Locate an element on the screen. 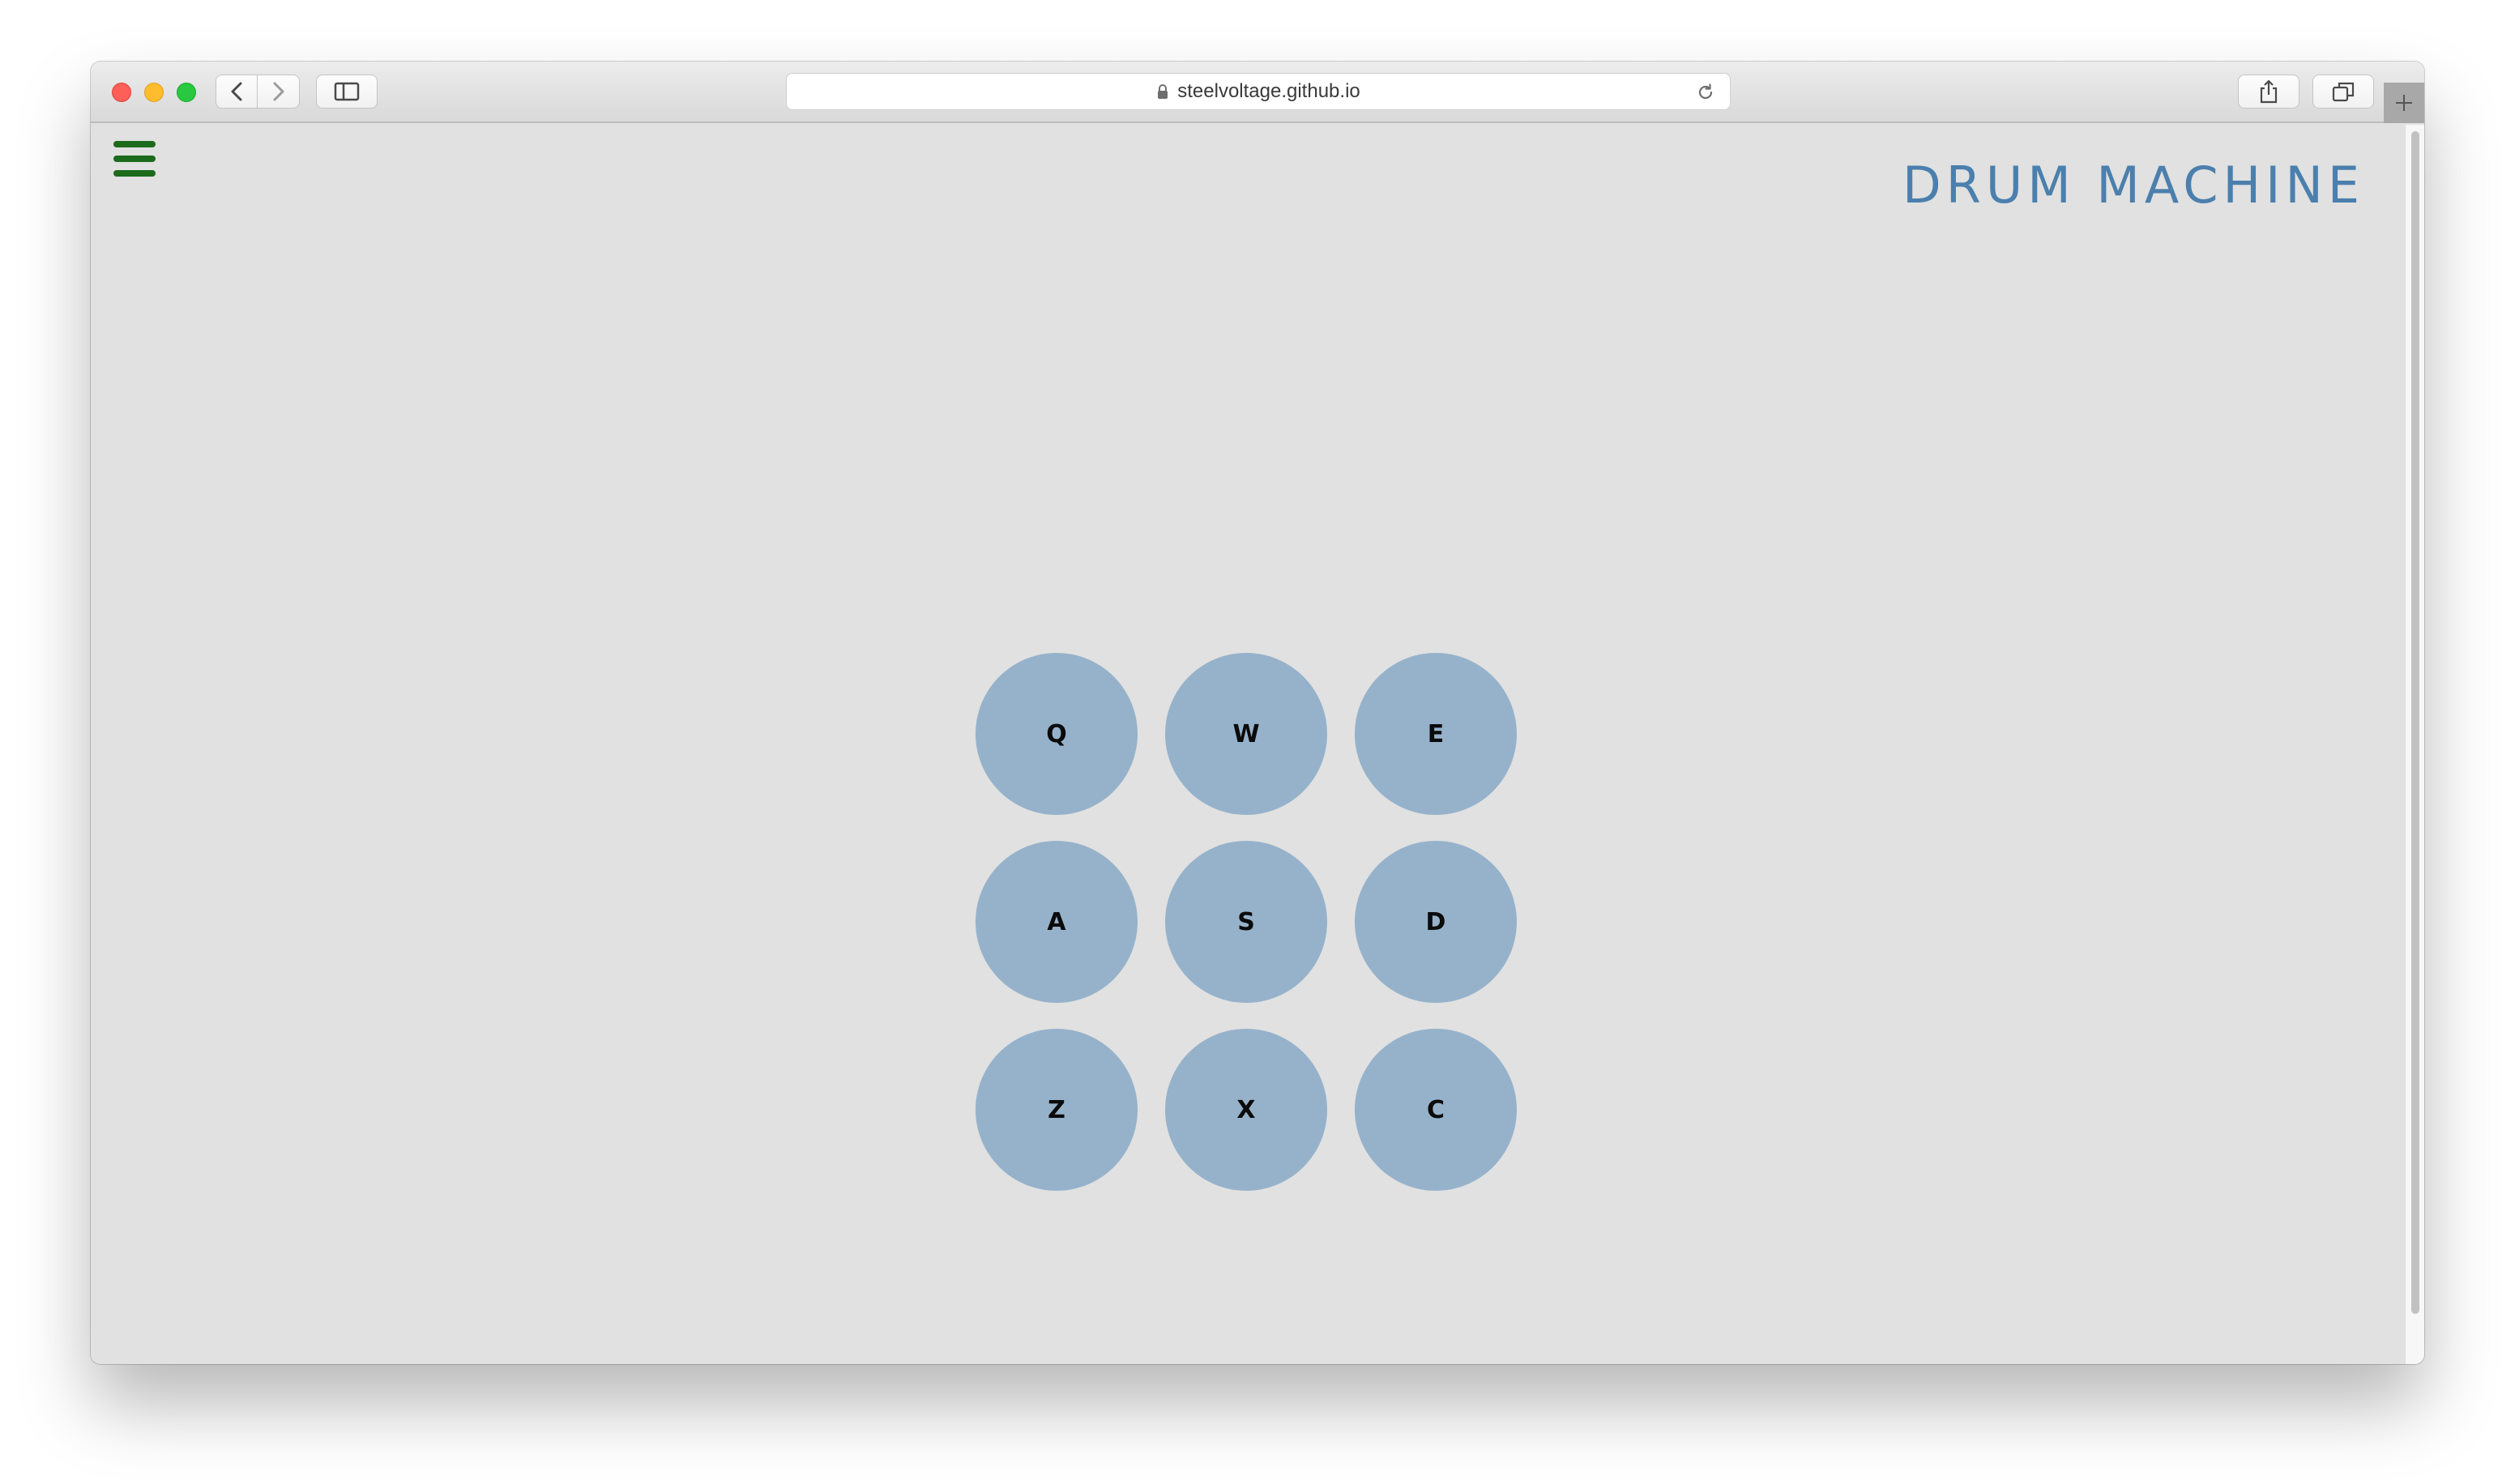  new-tab-button is located at coordinates (2404, 103).